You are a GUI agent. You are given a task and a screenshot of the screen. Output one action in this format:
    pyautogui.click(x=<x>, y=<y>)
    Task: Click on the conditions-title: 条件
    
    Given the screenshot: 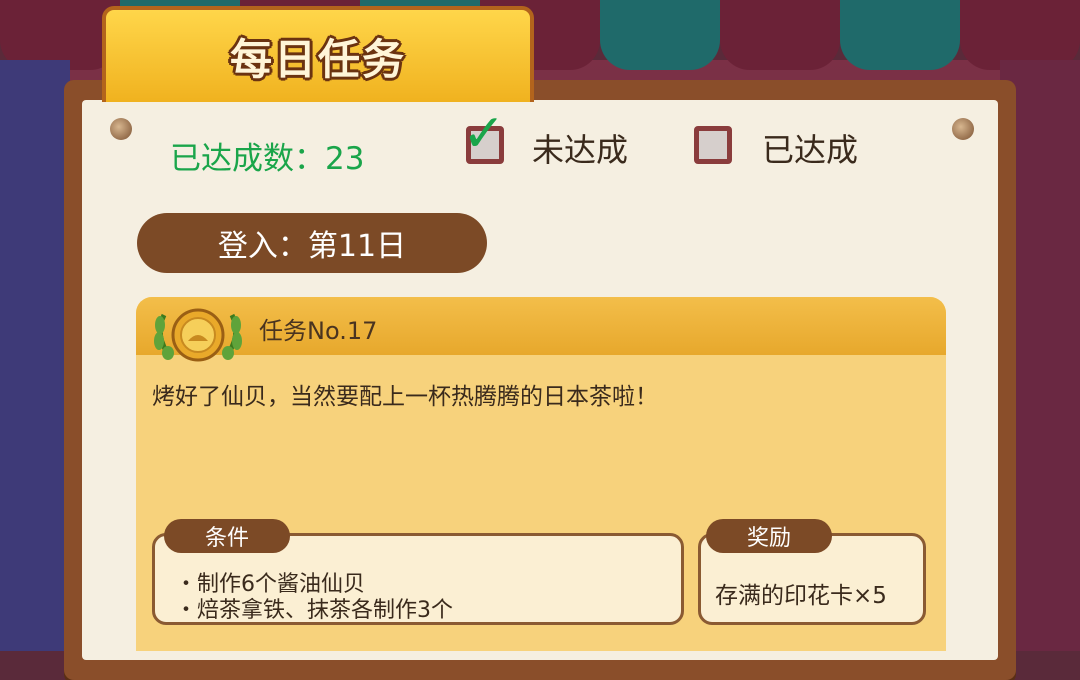 What is the action you would take?
    pyautogui.click(x=227, y=536)
    